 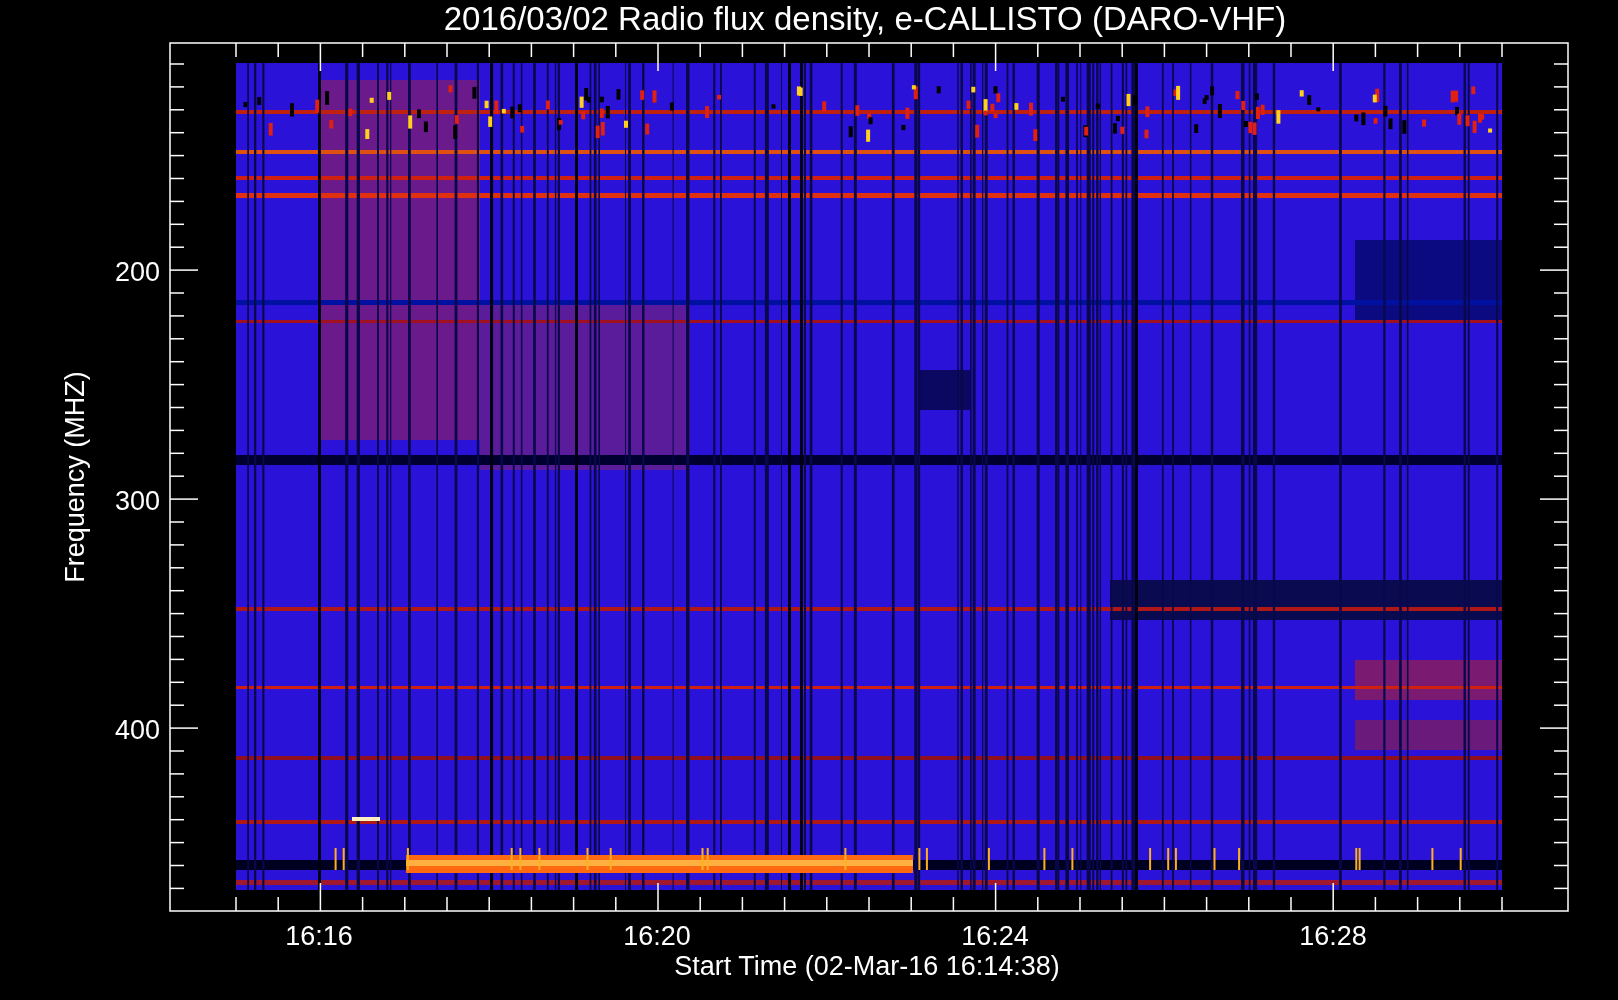 What do you see at coordinates (995, 936) in the screenshot?
I see `tick-label: 16:24` at bounding box center [995, 936].